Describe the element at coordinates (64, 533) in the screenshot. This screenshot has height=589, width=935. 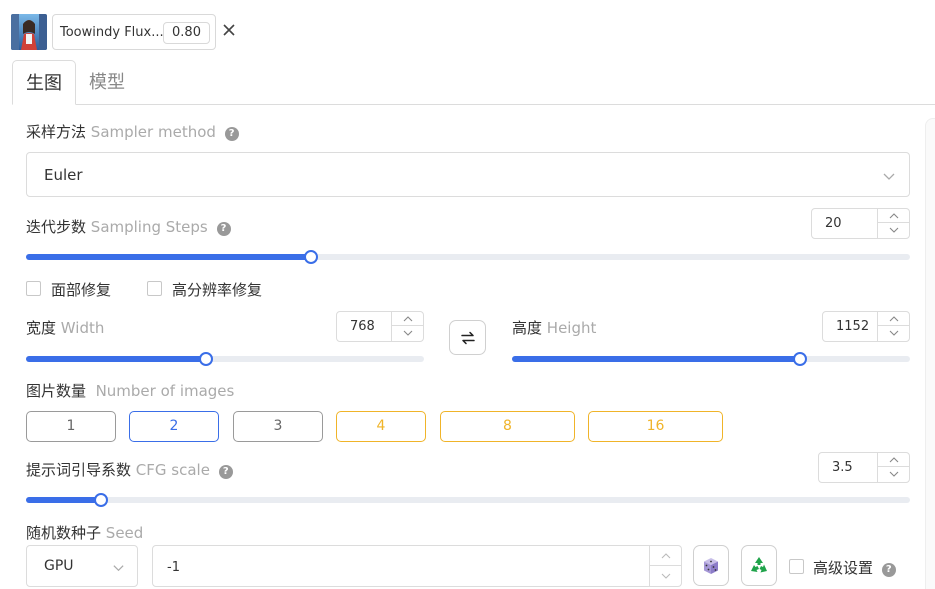
I see `seed-label-zh: 随机数种子` at that location.